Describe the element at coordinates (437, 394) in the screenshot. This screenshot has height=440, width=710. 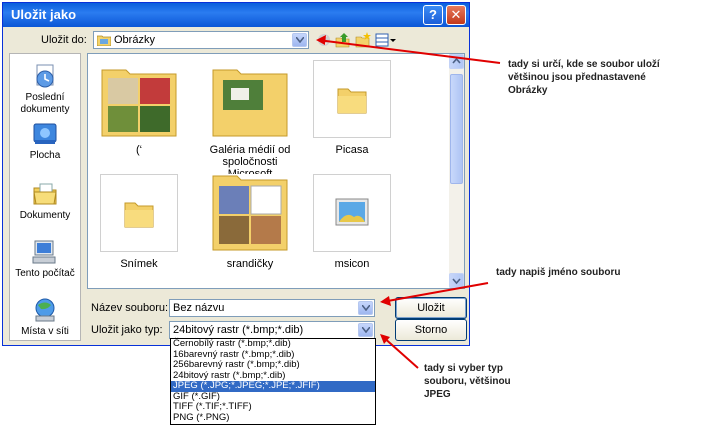
I see `annotation-line: JPEG` at that location.